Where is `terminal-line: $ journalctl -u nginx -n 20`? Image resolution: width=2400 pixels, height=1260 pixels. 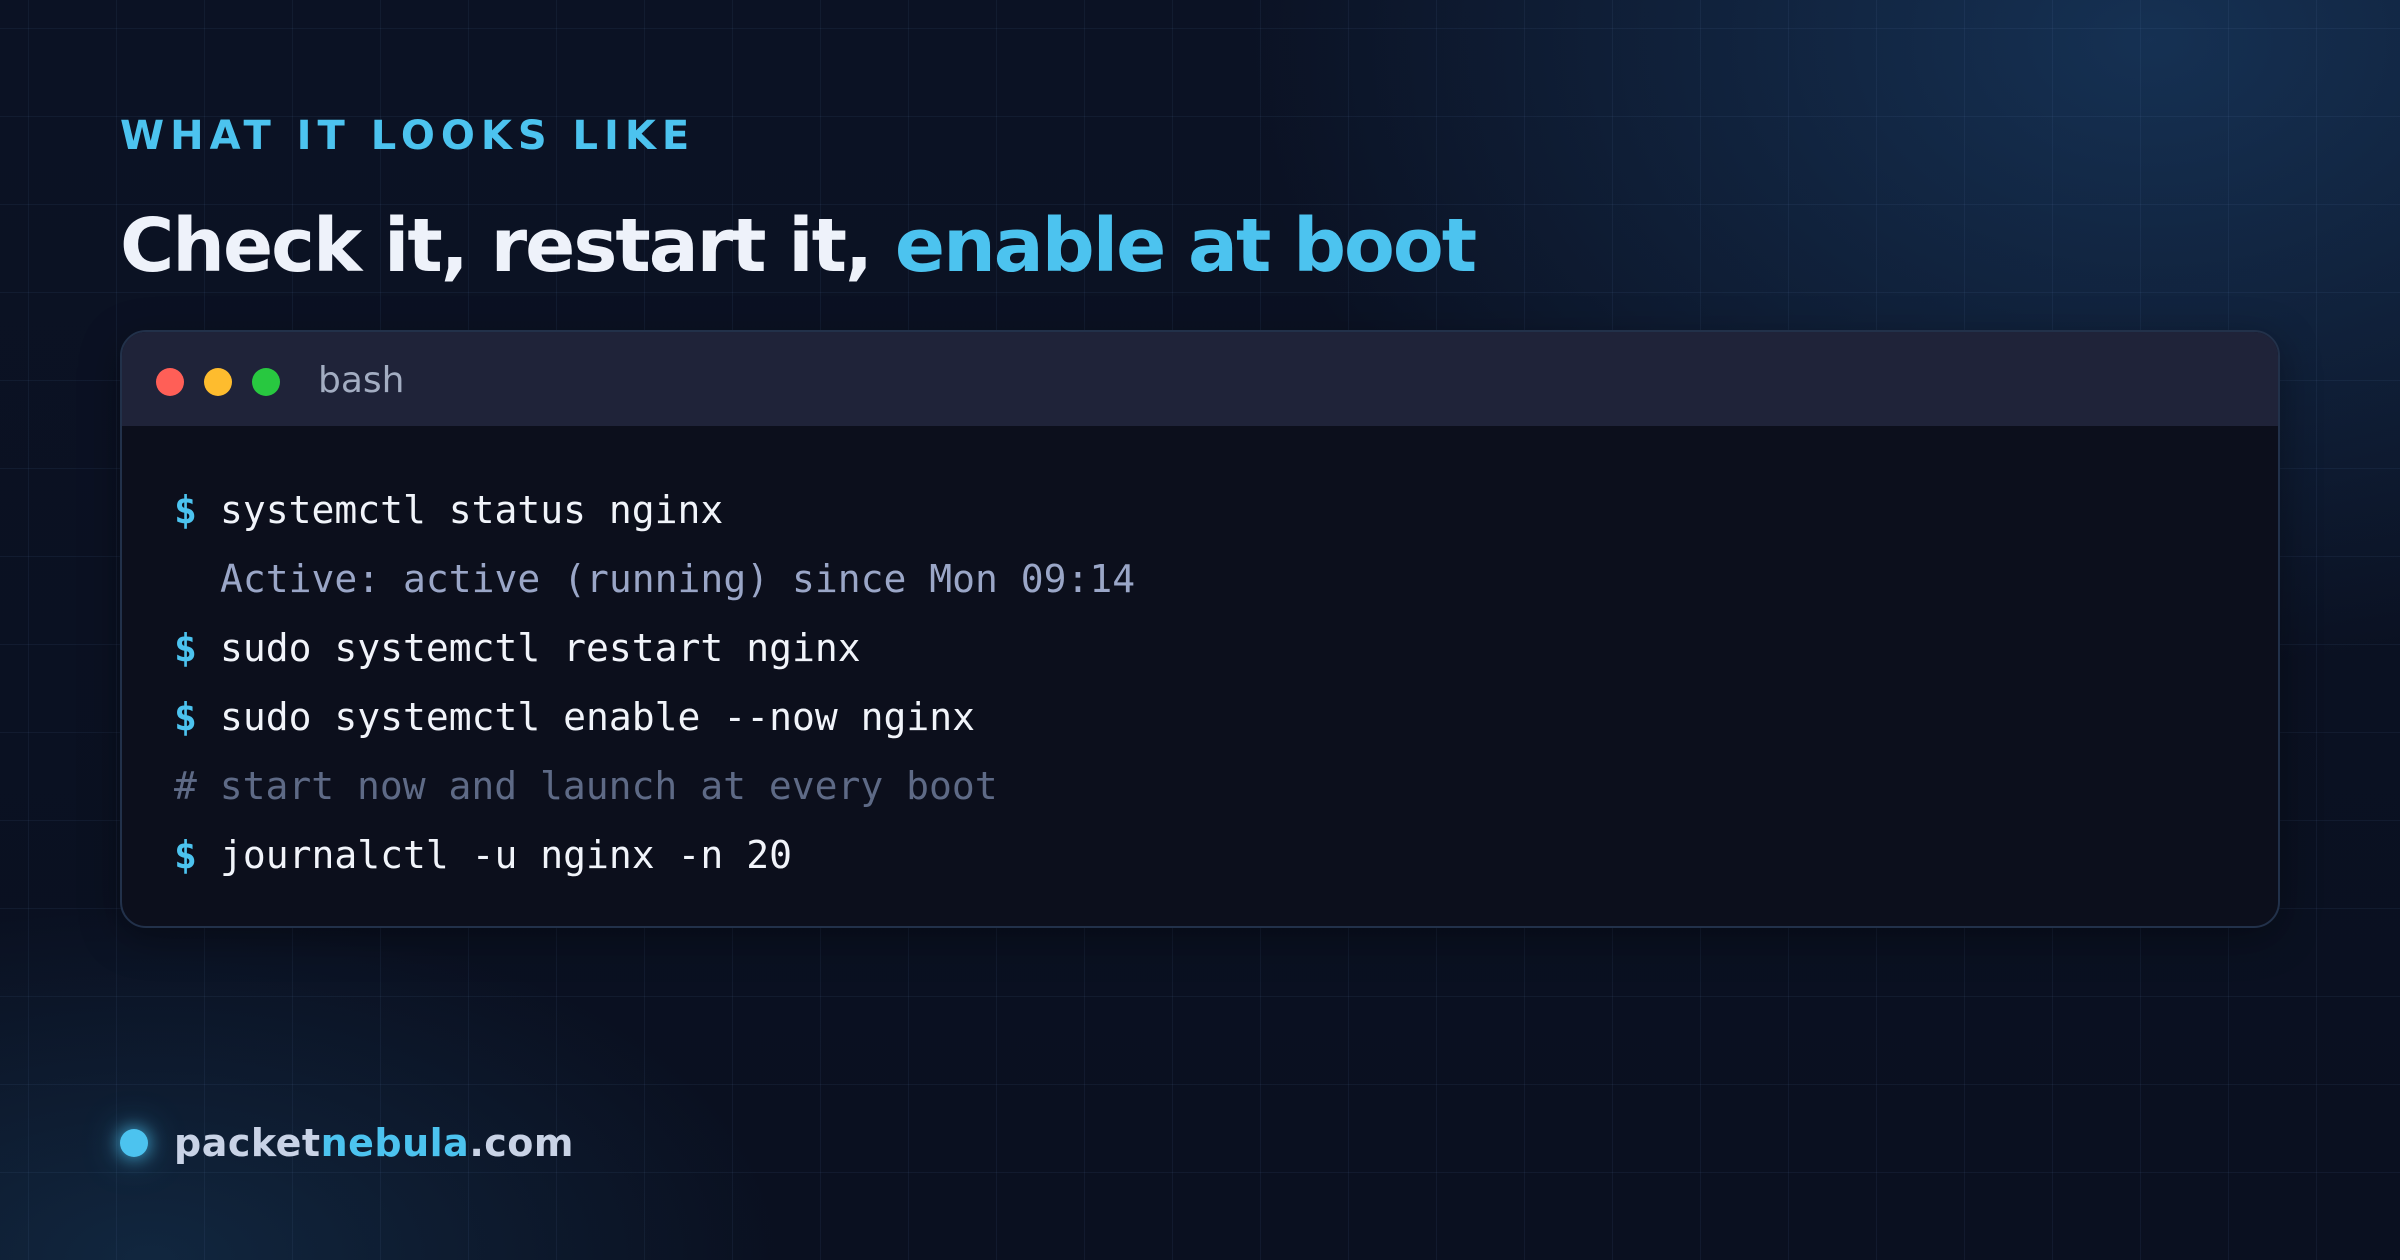
terminal-line: $ journalctl -u nginx -n 20 is located at coordinates (1226, 855).